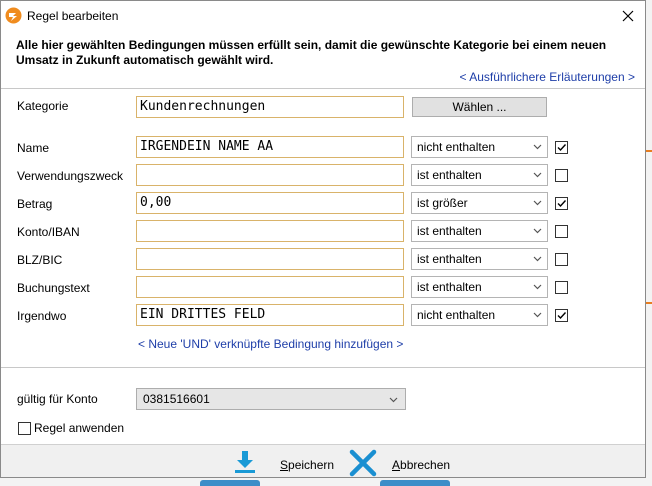 Image resolution: width=652 pixels, height=486 pixels. Describe the element at coordinates (270, 147) in the screenshot. I see `condition-input-name: IRGENDEIN NAME AA` at that location.